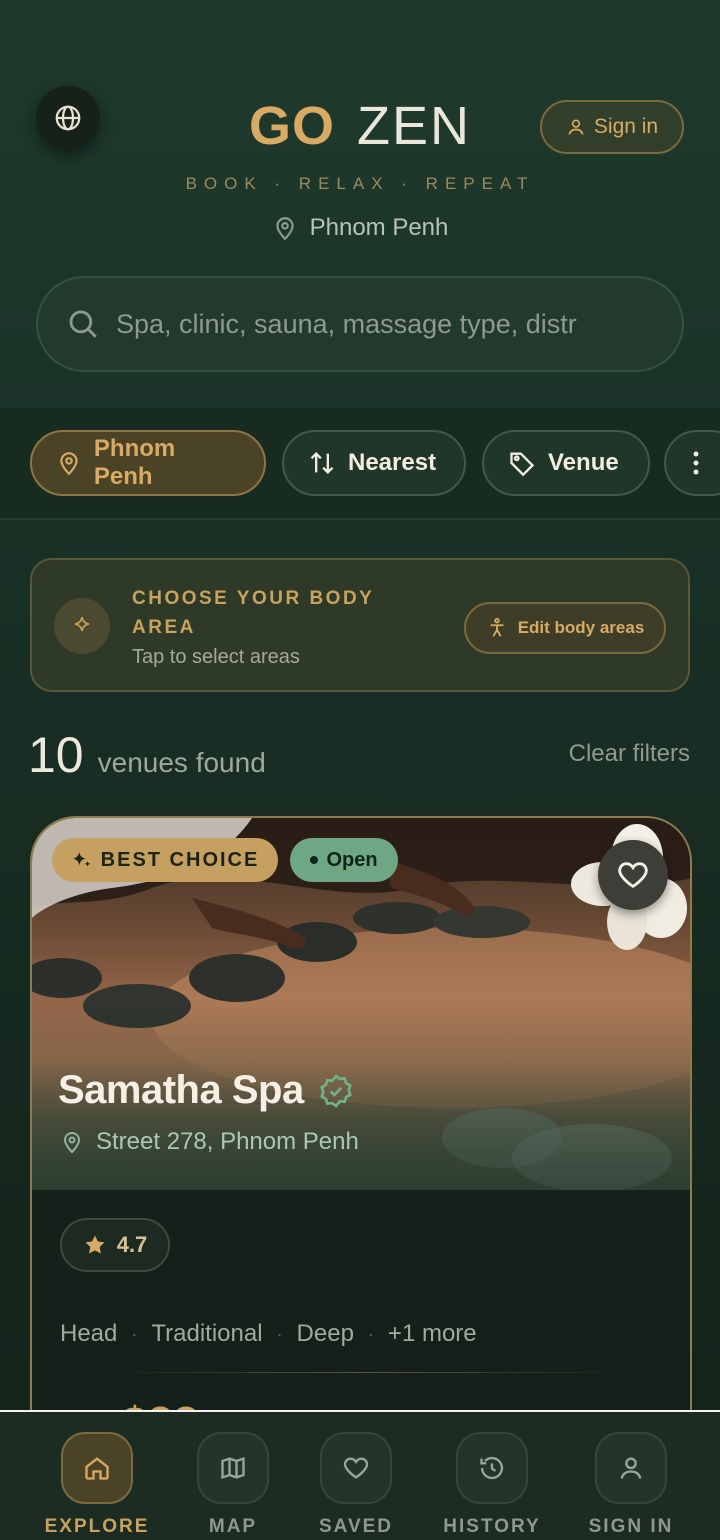 The width and height of the screenshot is (720, 1540). I want to click on card-divider, so click(367, 1372).